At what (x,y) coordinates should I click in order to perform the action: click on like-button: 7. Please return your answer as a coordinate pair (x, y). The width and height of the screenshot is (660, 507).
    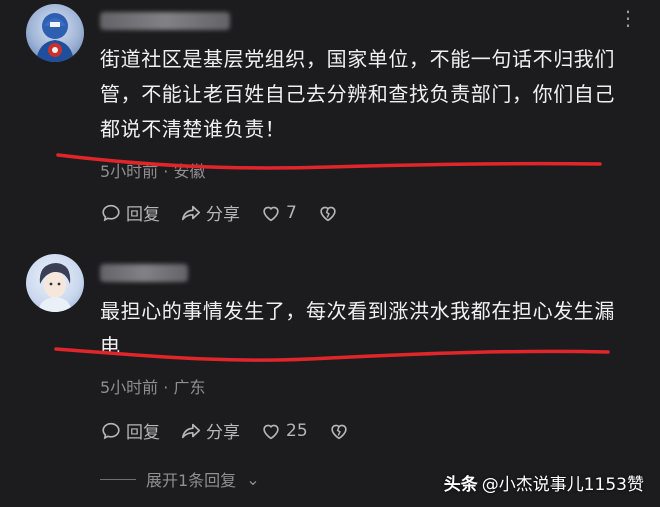
    Looking at the image, I should click on (278, 213).